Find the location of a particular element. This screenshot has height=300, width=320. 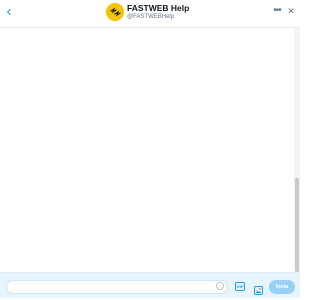

fastweb-logo-icon is located at coordinates (115, 12).